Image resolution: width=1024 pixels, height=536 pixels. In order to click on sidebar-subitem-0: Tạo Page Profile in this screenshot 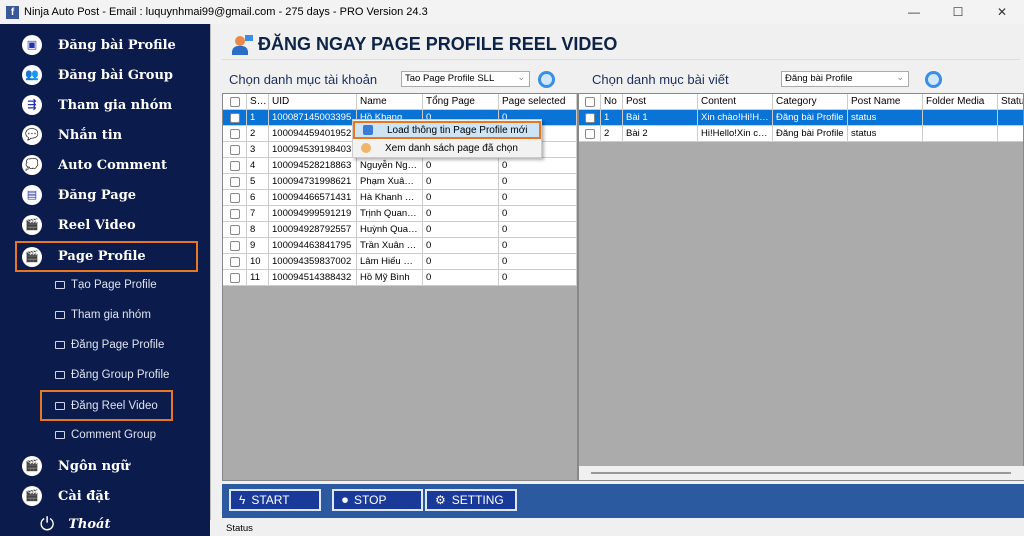, I will do `click(106, 285)`.